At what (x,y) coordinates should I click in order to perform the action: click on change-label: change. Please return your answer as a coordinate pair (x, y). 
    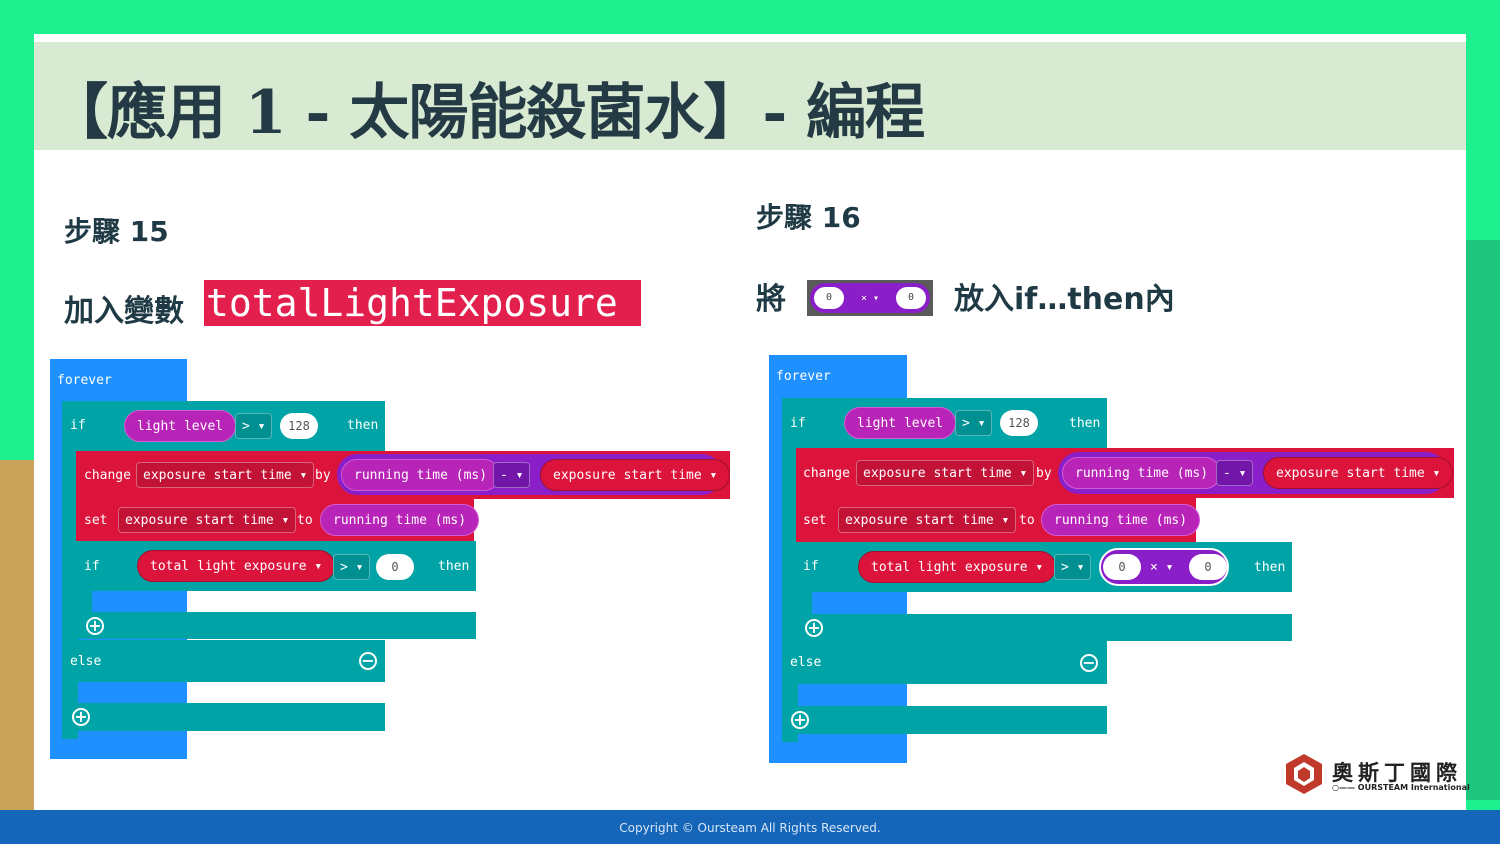
    Looking at the image, I should click on (107, 475).